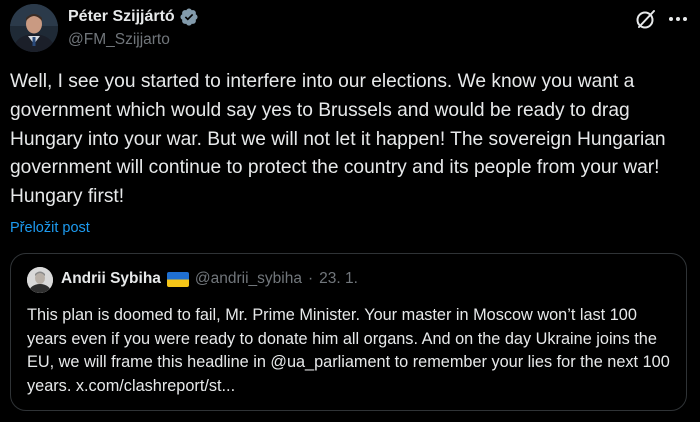  What do you see at coordinates (121, 17) in the screenshot?
I see `author-display-name: Péter Szijjártó` at bounding box center [121, 17].